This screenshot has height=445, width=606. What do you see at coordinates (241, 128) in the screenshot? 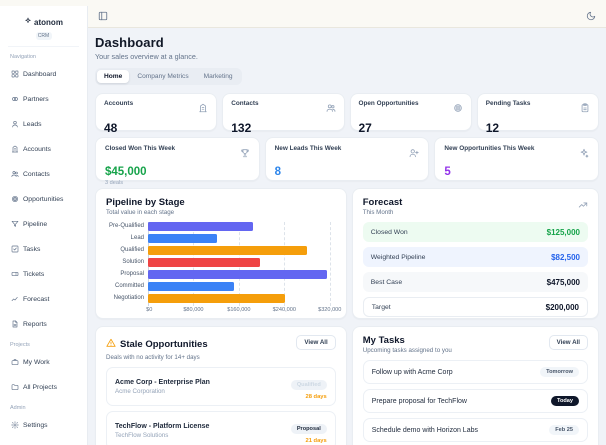
I see `stat-value: 132` at bounding box center [241, 128].